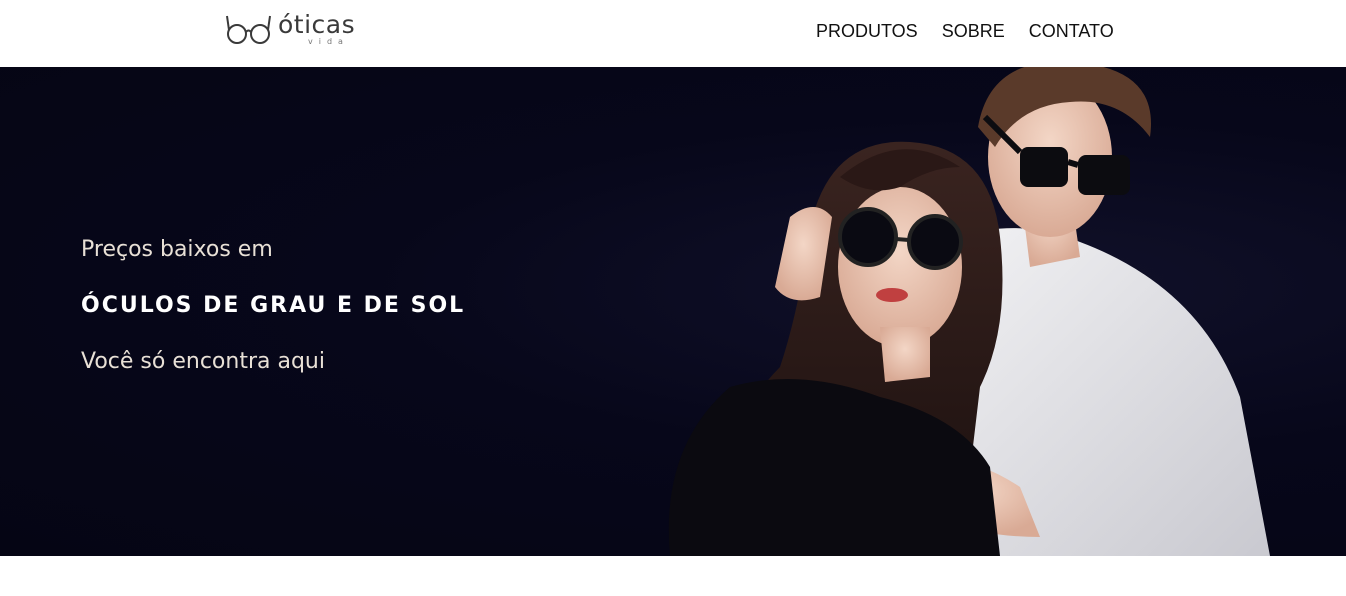 The image size is (1346, 596). Describe the element at coordinates (973, 31) in the screenshot. I see `nav-sobre: SOBRE` at that location.